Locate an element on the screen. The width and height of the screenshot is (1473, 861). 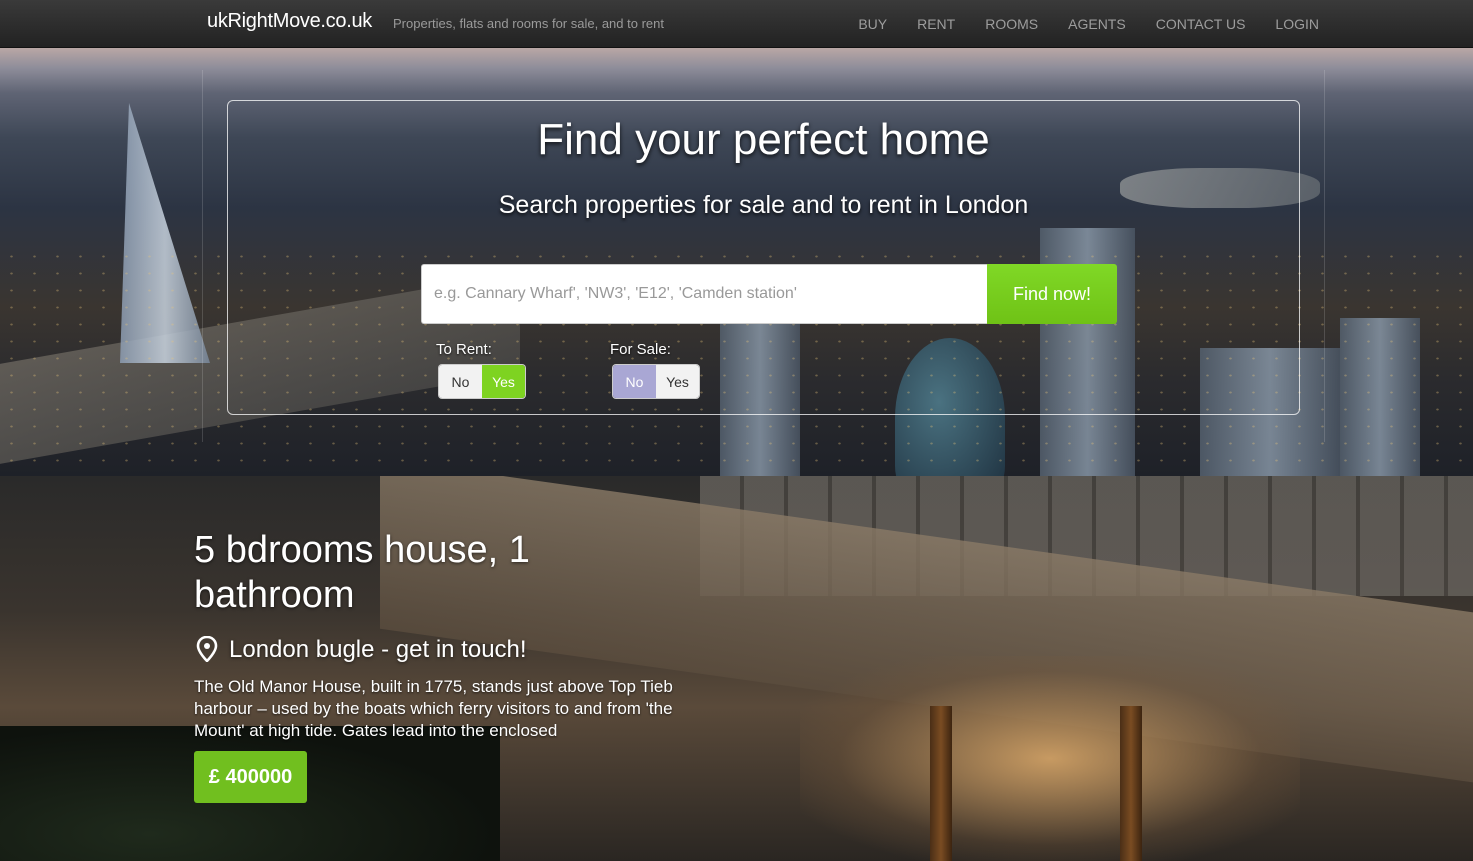
search-input is located at coordinates (704, 294).